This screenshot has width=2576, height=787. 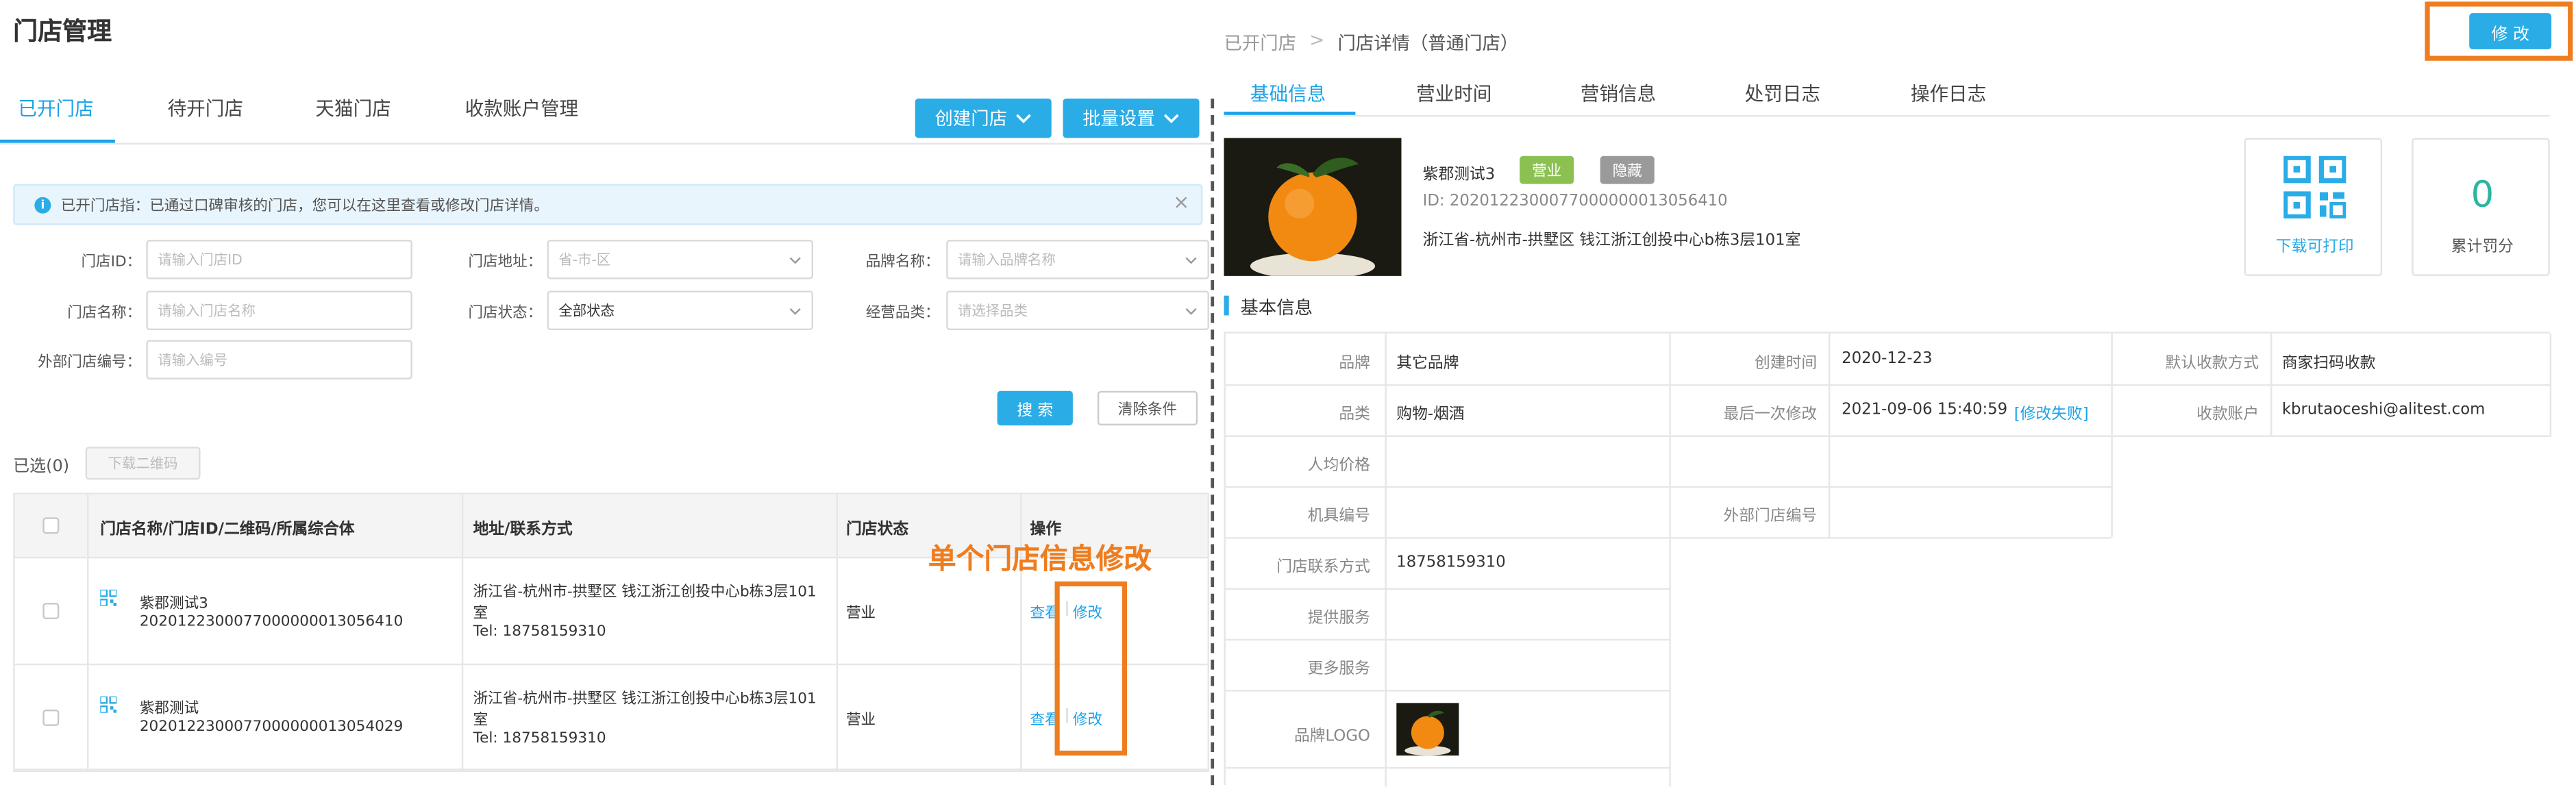 I want to click on annotation-text: 单个门店信息修改, so click(x=1040, y=560).